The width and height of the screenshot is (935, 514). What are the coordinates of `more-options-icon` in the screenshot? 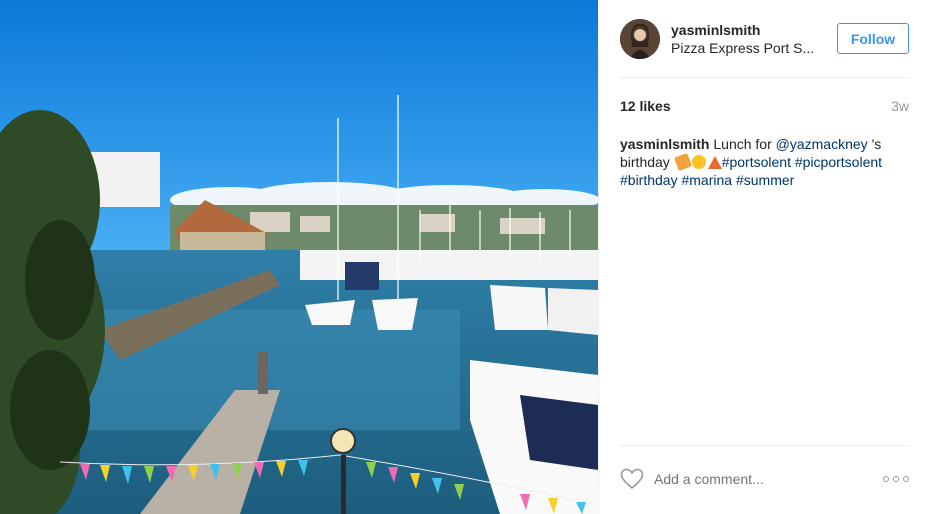 It's located at (896, 479).